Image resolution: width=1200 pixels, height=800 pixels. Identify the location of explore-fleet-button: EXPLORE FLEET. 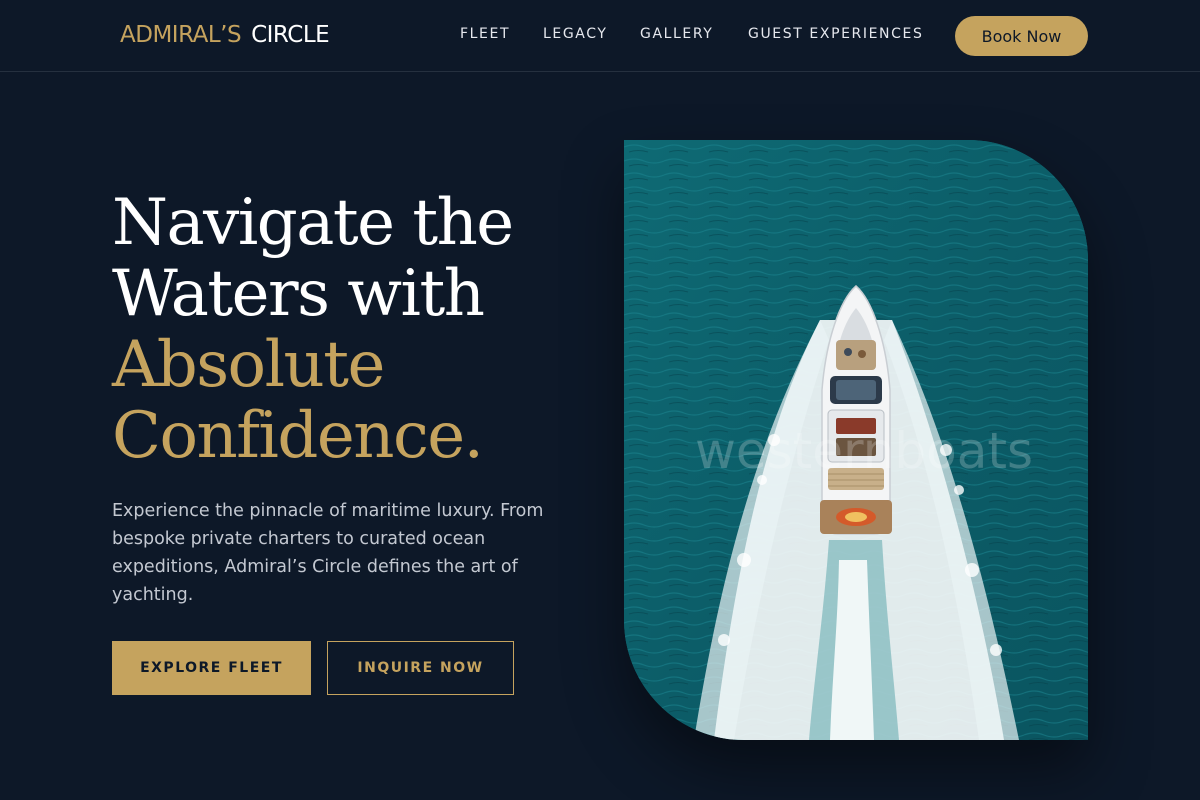
(211, 668).